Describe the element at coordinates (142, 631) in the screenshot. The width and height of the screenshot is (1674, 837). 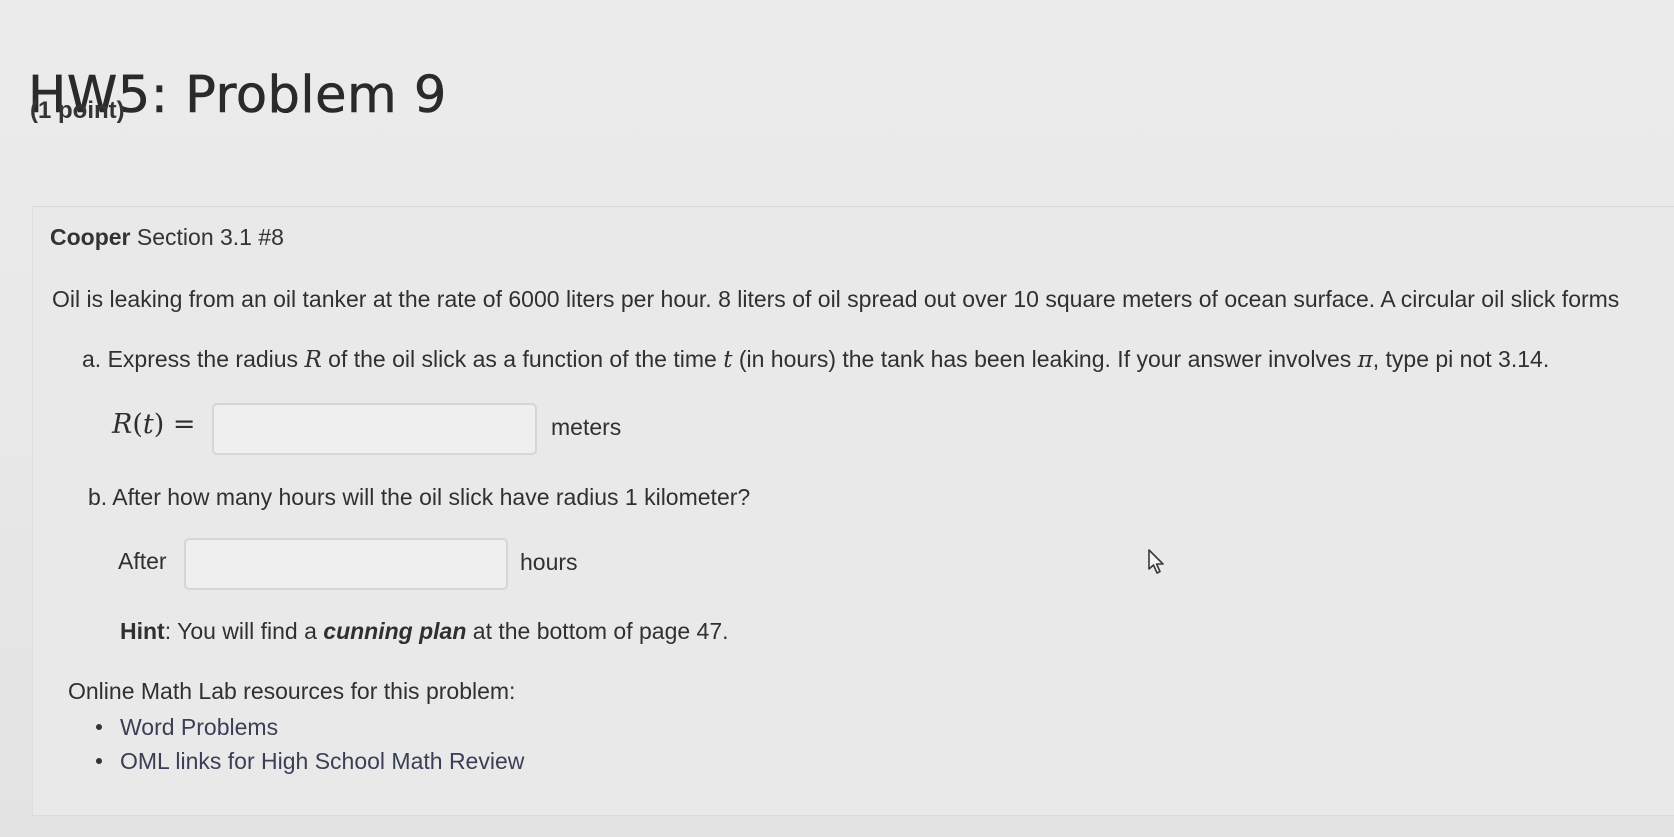
I see `hint-label: Hint` at that location.